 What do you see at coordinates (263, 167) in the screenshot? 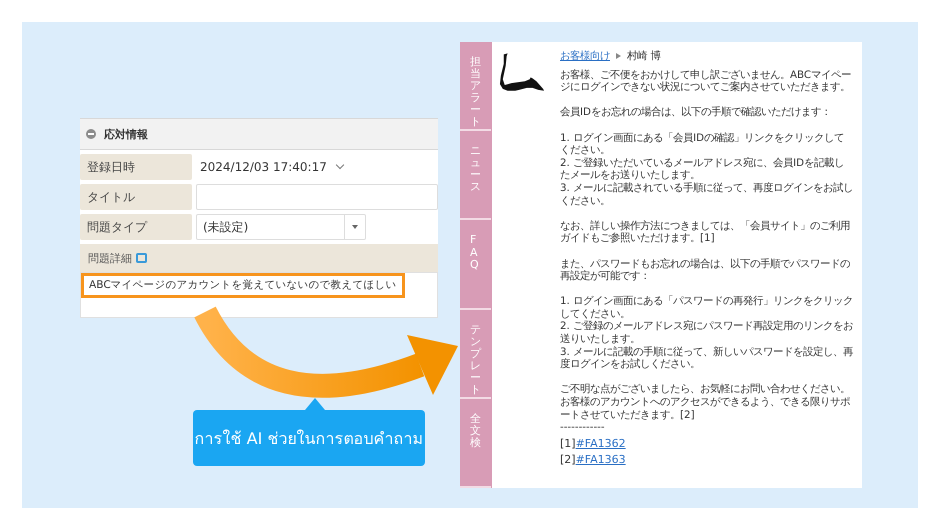
I see `date-value: 2024/12/03 17:40:17` at bounding box center [263, 167].